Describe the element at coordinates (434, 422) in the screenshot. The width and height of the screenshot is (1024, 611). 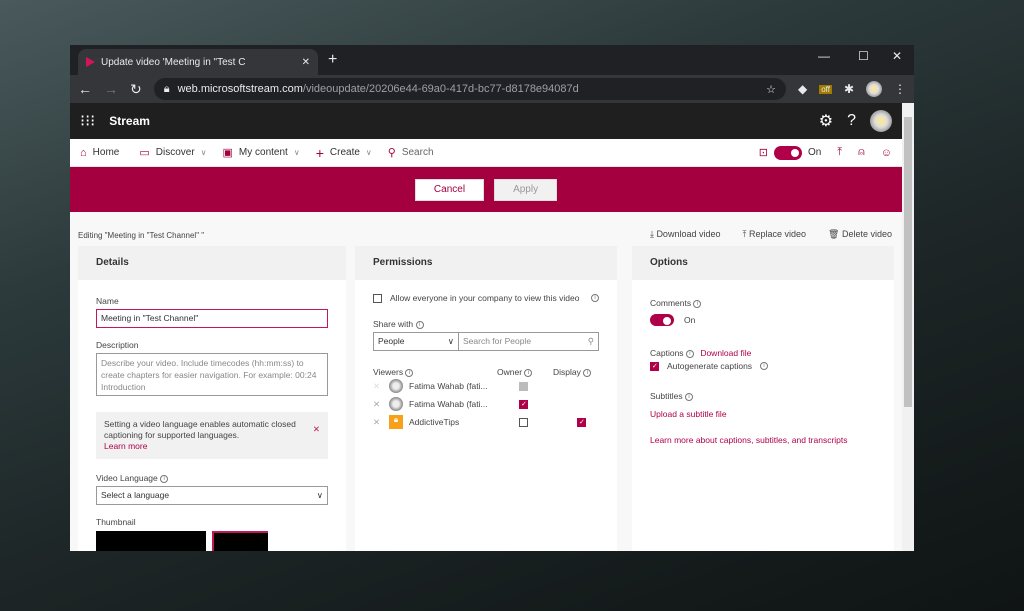
I see `viewer-name: AddictiveTips` at that location.